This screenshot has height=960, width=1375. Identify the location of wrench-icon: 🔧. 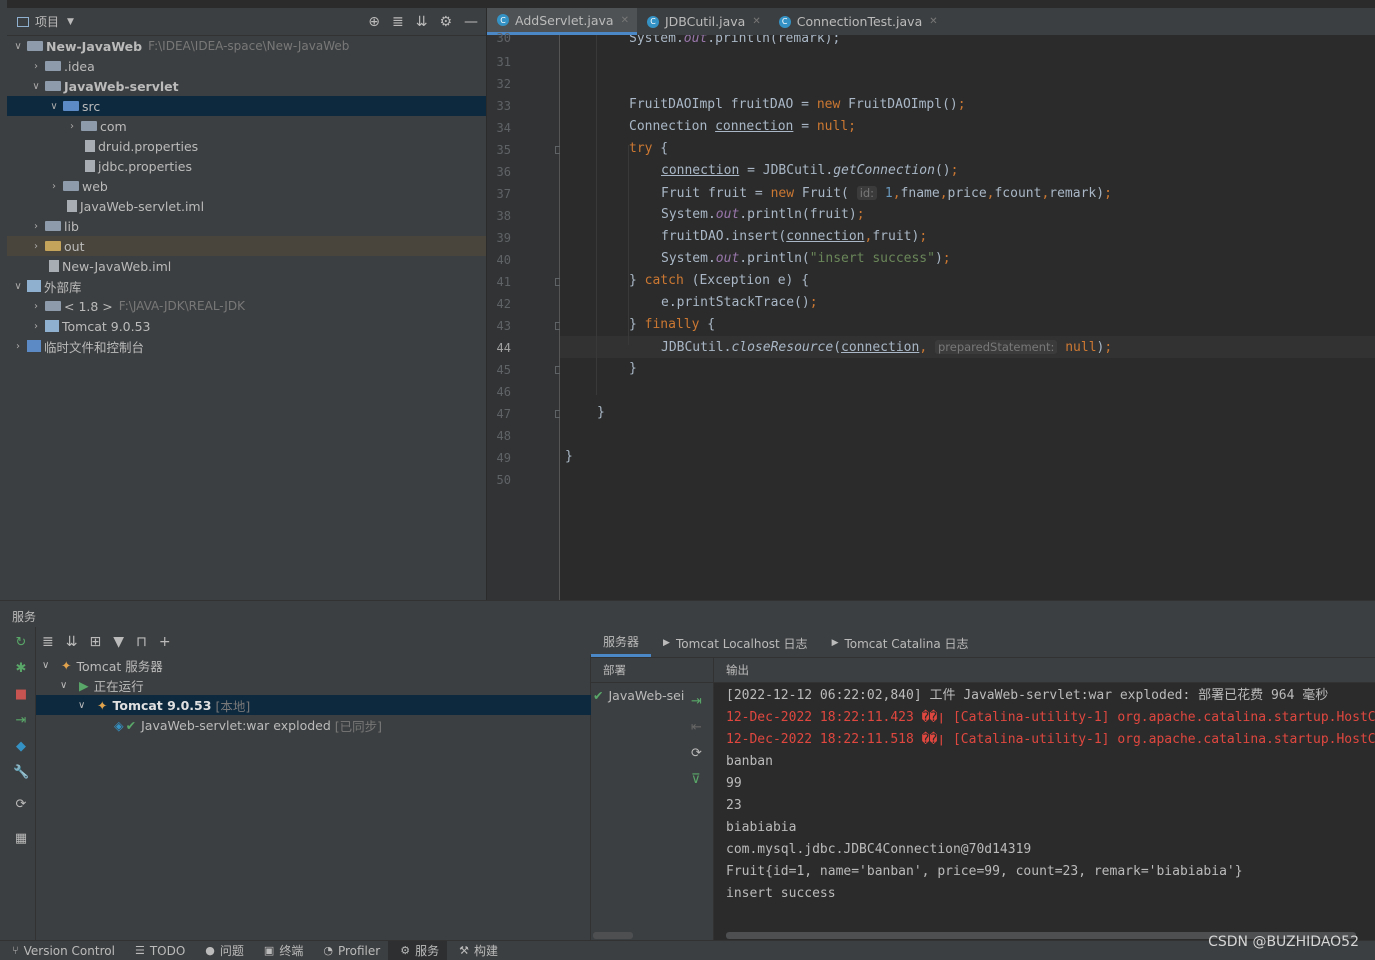
(21, 773).